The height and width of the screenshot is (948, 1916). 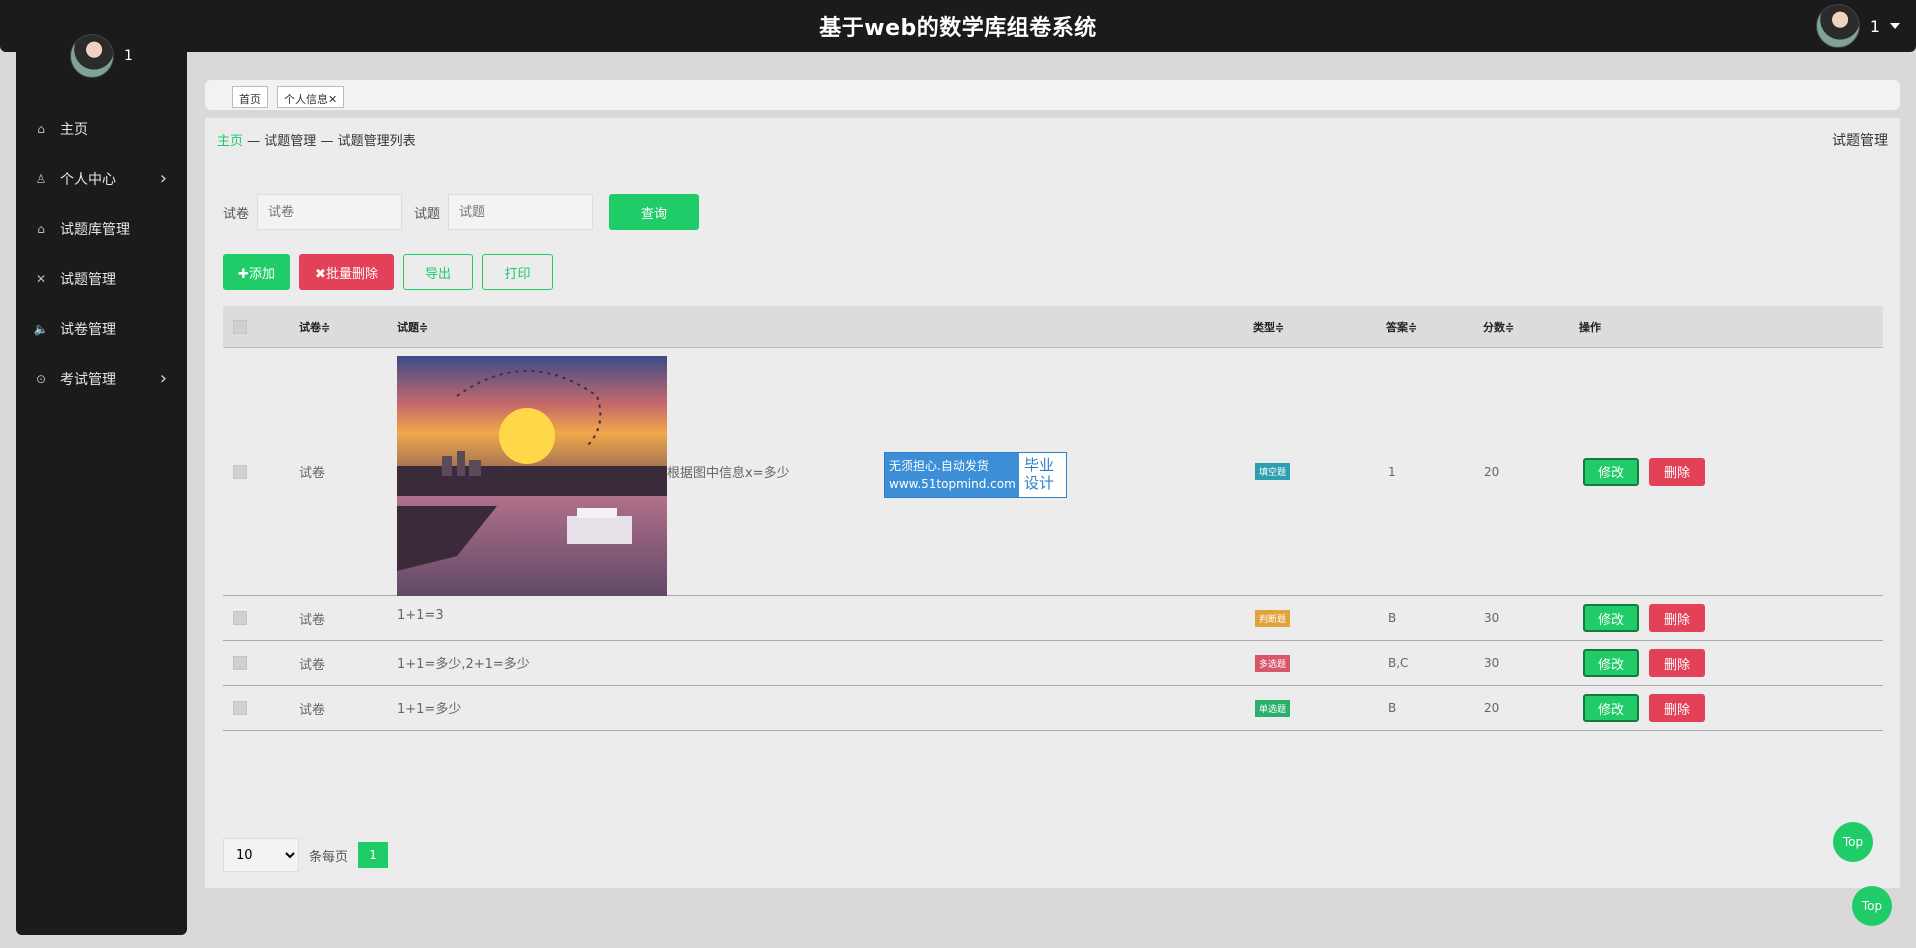 What do you see at coordinates (163, 378) in the screenshot?
I see `chevron-right-icon: ›` at bounding box center [163, 378].